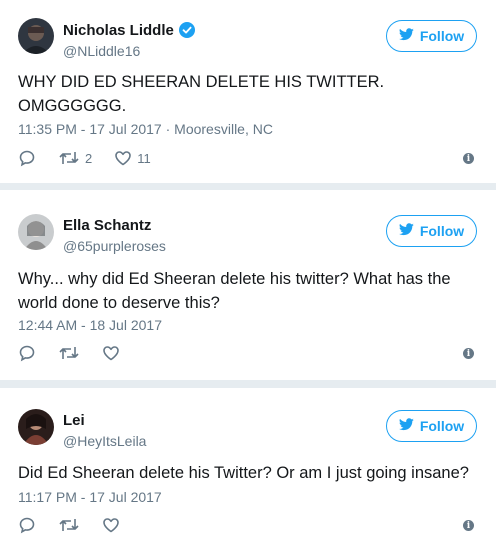  Describe the element at coordinates (95, 158) in the screenshot. I see `tweet-actions: 2 11` at that location.